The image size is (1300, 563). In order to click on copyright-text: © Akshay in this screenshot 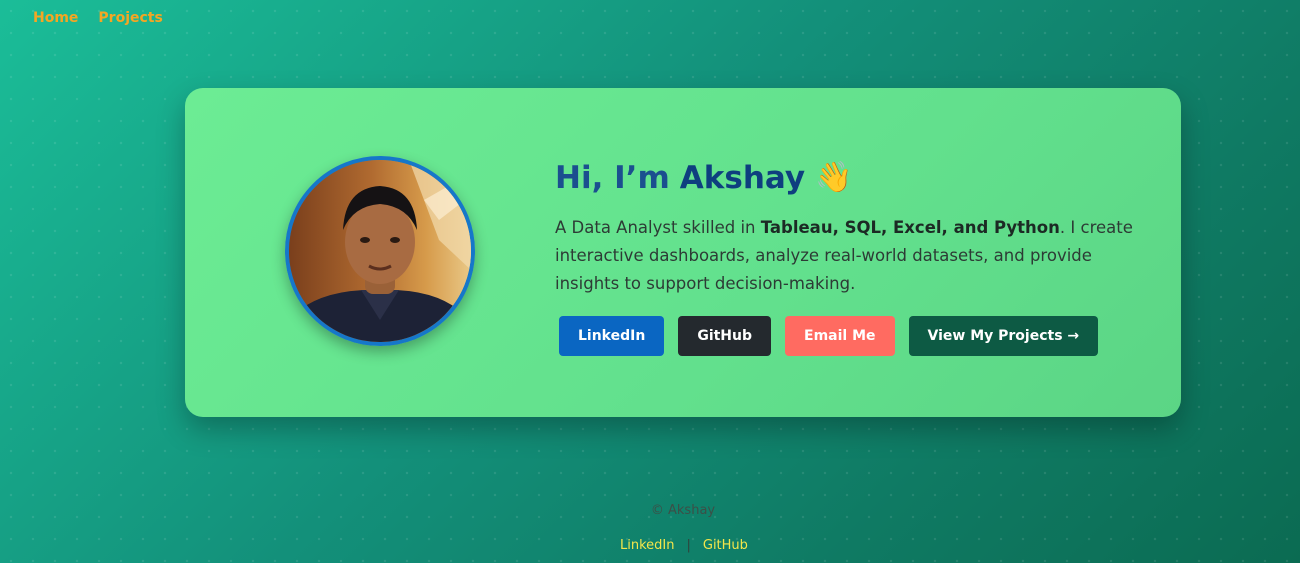, I will do `click(683, 510)`.